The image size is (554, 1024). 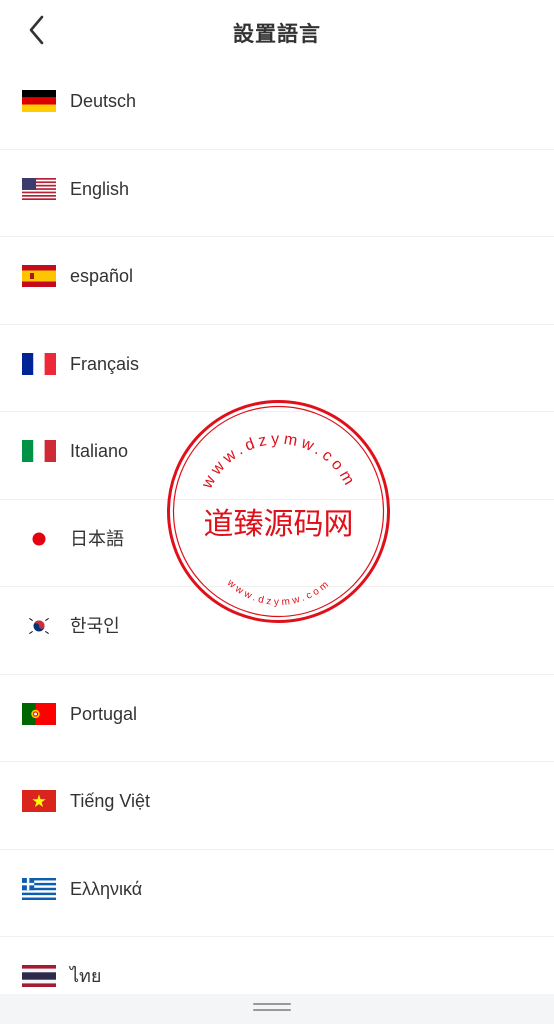 I want to click on language-item-italiano: Italiano, so click(x=277, y=456).